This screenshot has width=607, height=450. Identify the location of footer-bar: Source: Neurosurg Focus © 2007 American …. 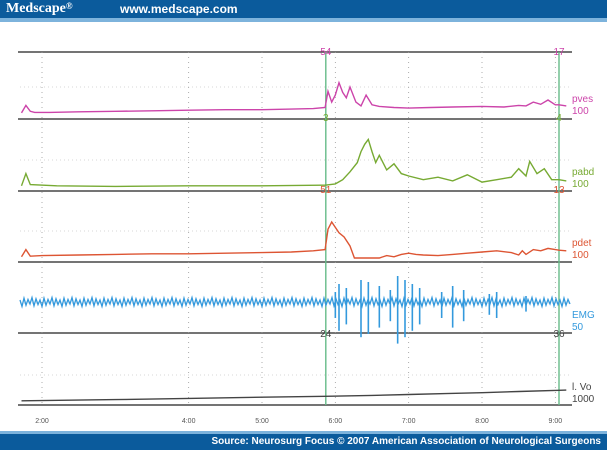
(303, 442).